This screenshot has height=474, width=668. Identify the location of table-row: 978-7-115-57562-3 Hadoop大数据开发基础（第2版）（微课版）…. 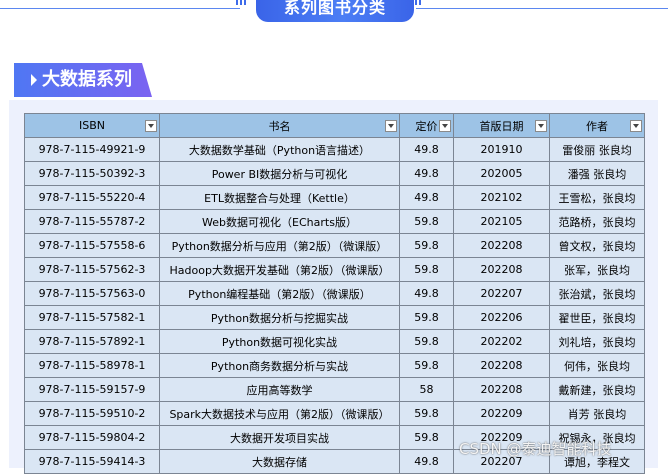
(334, 269).